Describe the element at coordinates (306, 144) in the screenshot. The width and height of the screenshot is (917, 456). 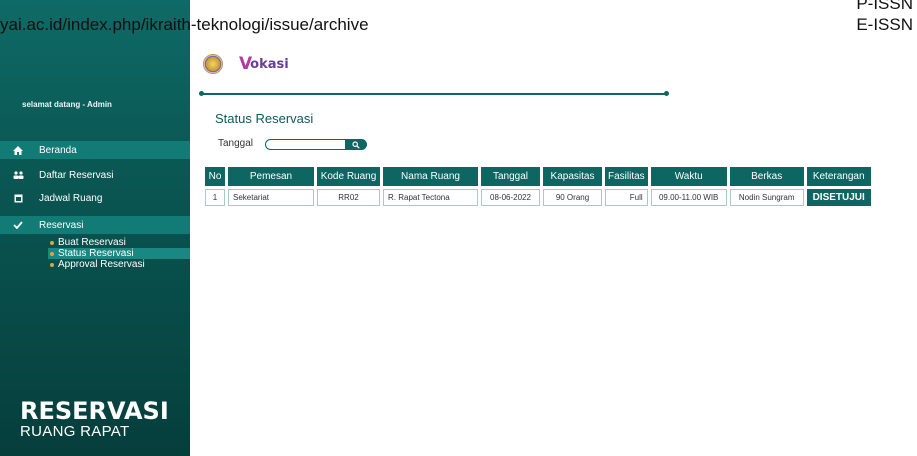
I see `date-filter-input` at that location.